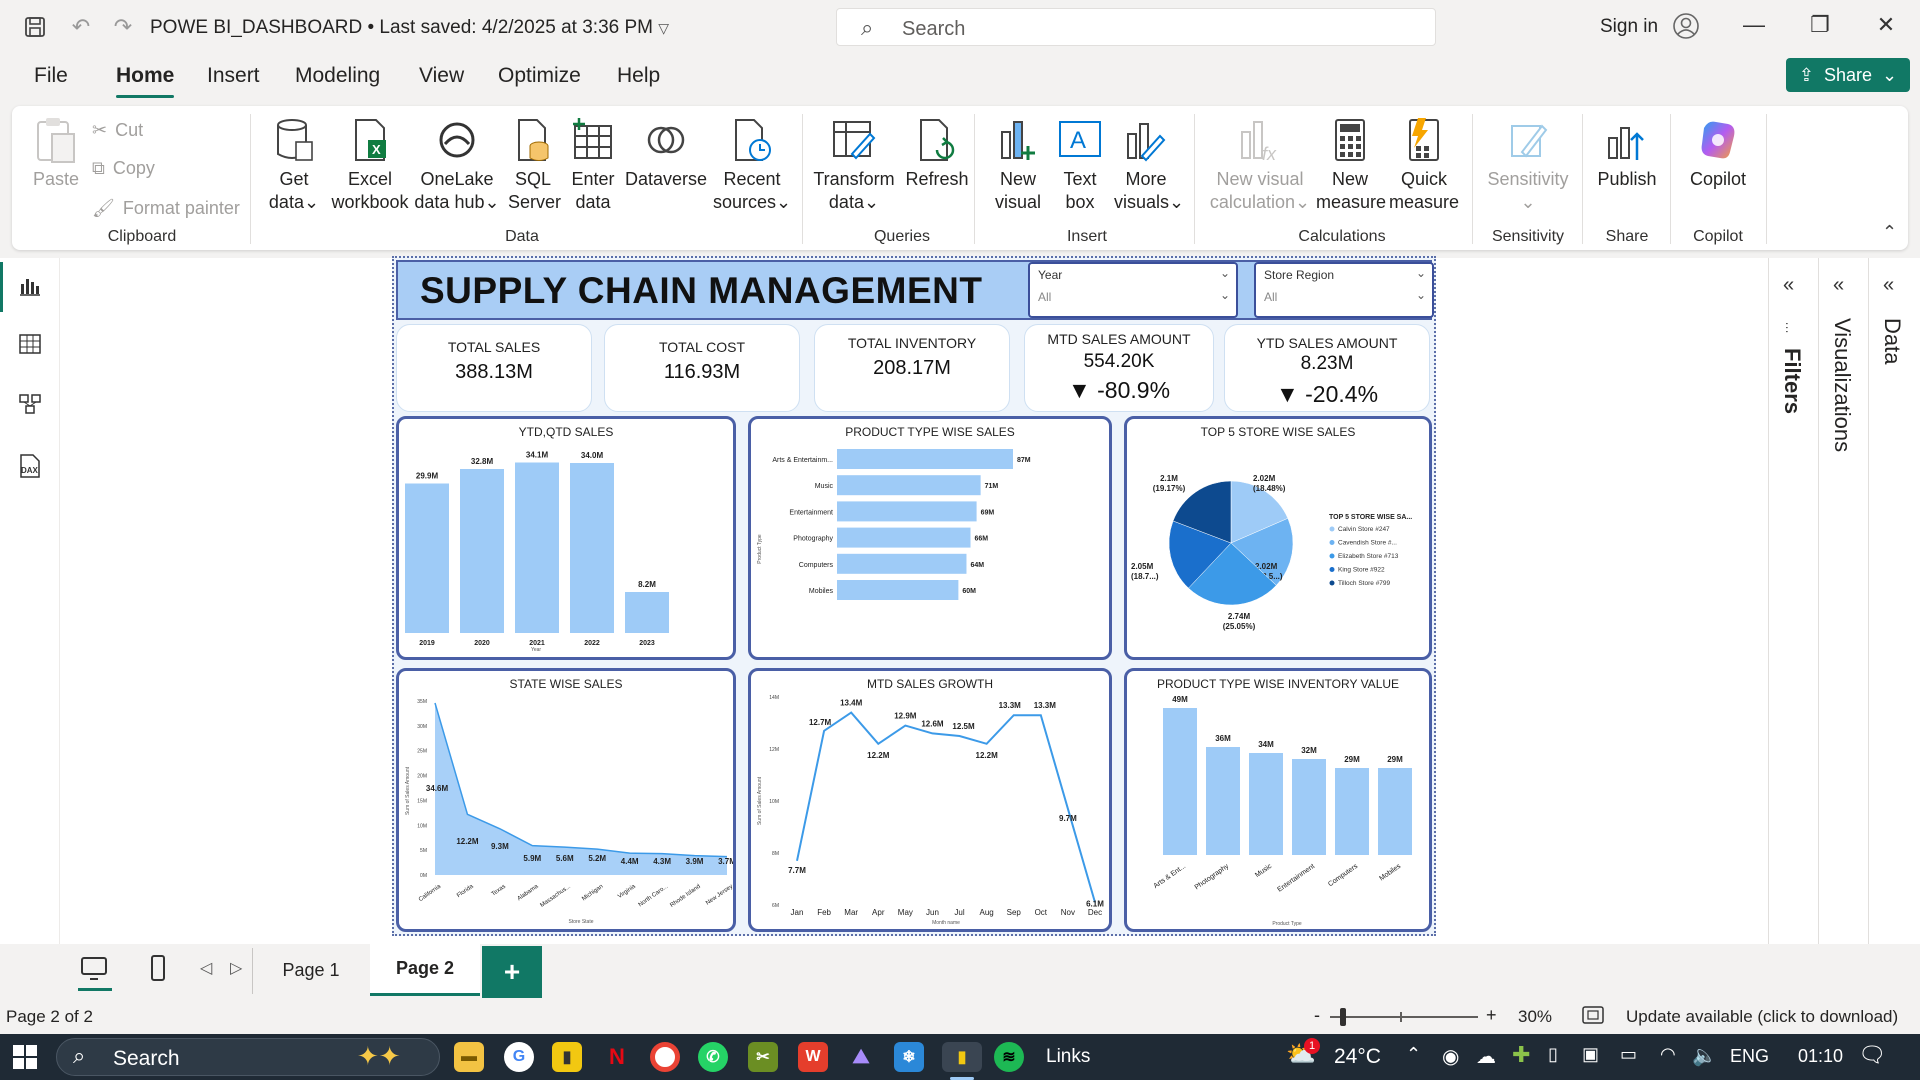 Image resolution: width=1920 pixels, height=1080 pixels. I want to click on sensitivity-button: Sensitivity ⌄, so click(1528, 164).